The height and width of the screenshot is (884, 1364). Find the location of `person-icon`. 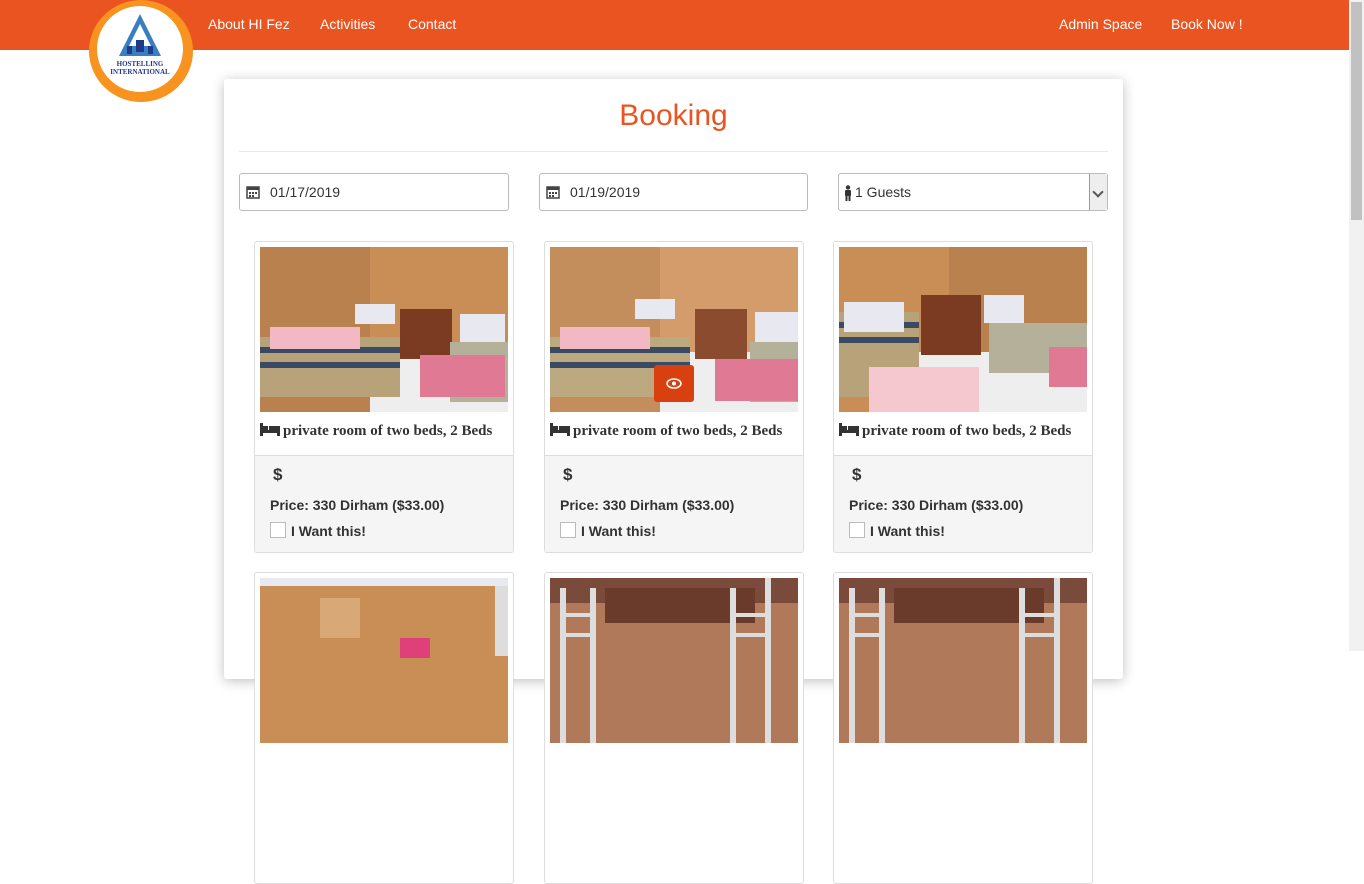

person-icon is located at coordinates (848, 193).